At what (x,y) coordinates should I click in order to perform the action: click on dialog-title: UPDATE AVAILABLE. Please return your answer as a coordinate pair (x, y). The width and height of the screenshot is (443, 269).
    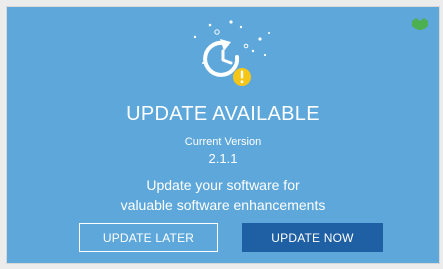
    Looking at the image, I should click on (223, 114).